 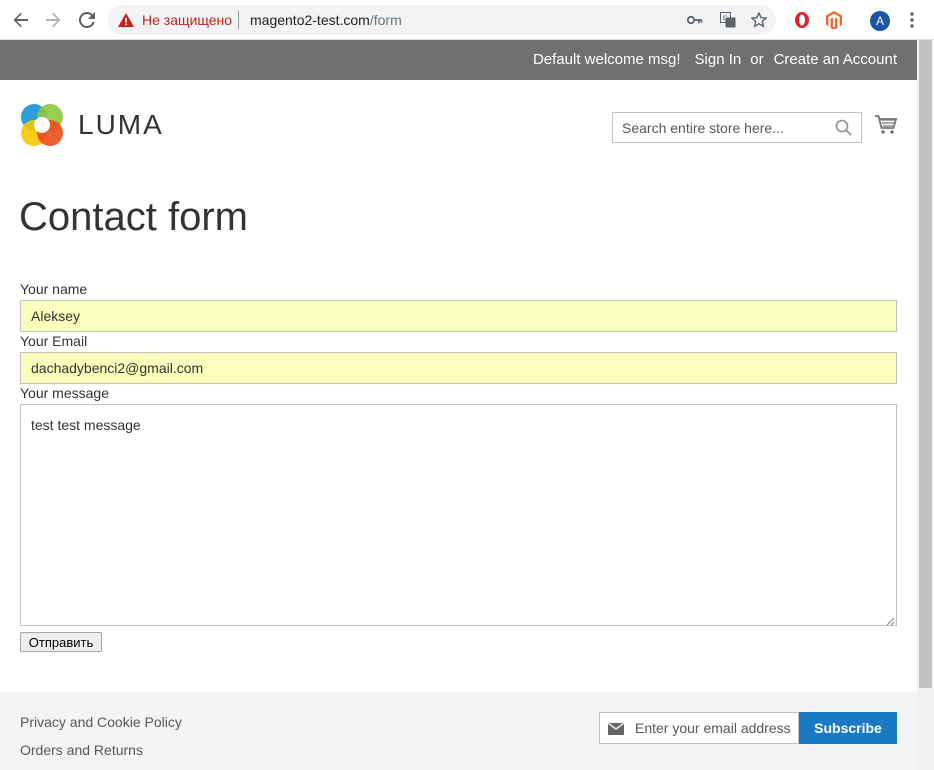 What do you see at coordinates (238, 20) in the screenshot?
I see `omnibox-separator` at bounding box center [238, 20].